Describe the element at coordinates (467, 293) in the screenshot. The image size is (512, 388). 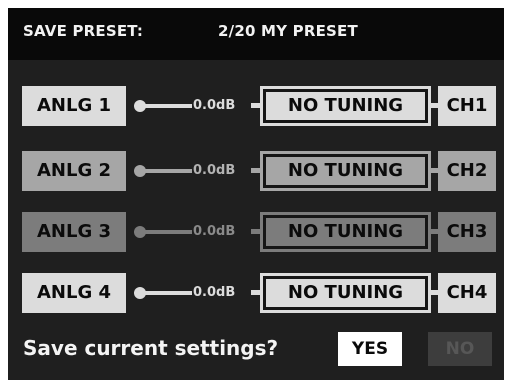
I see `output-channel: CH4` at that location.